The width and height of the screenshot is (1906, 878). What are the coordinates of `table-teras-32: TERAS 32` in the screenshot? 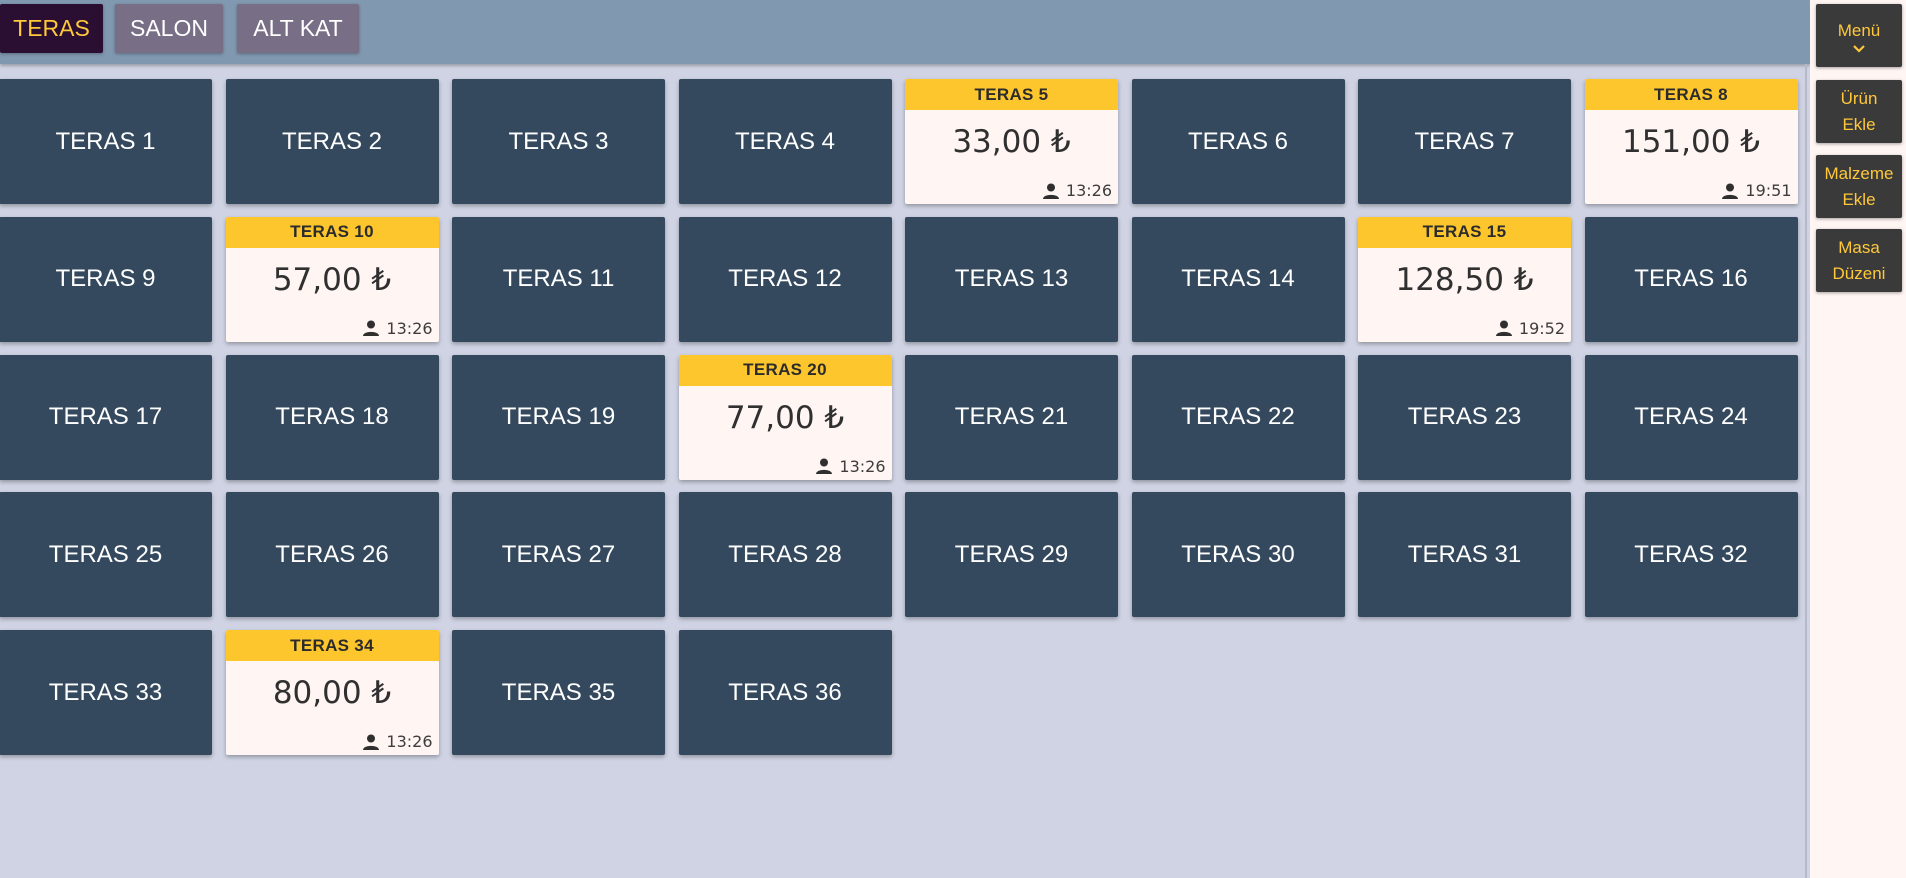 It's located at (1691, 555).